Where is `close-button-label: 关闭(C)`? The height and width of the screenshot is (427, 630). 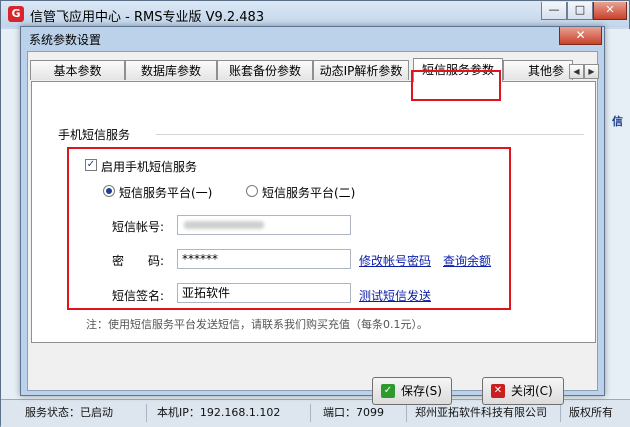
close-button-label: 关闭(C) is located at coordinates (532, 391).